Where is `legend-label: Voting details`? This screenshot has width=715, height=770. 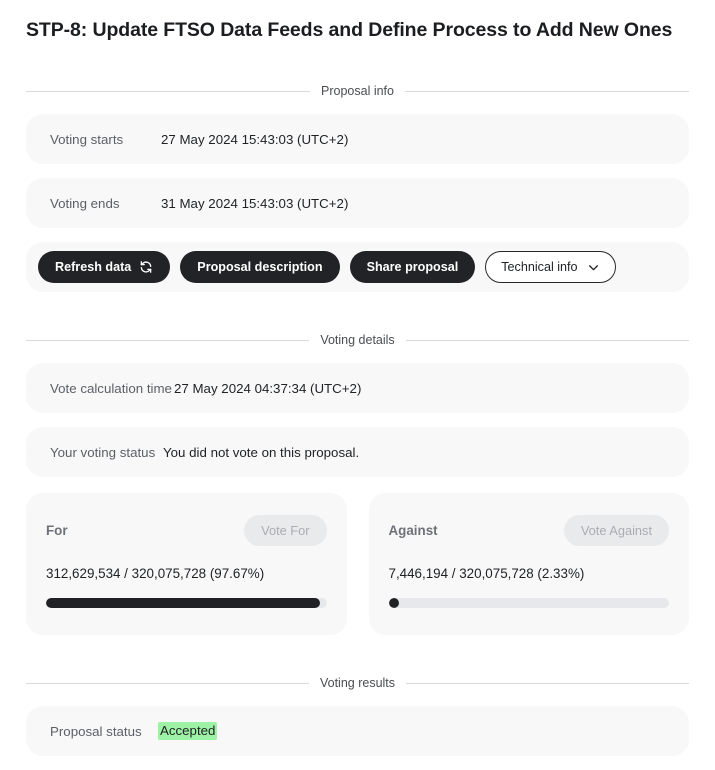 legend-label: Voting details is located at coordinates (357, 340).